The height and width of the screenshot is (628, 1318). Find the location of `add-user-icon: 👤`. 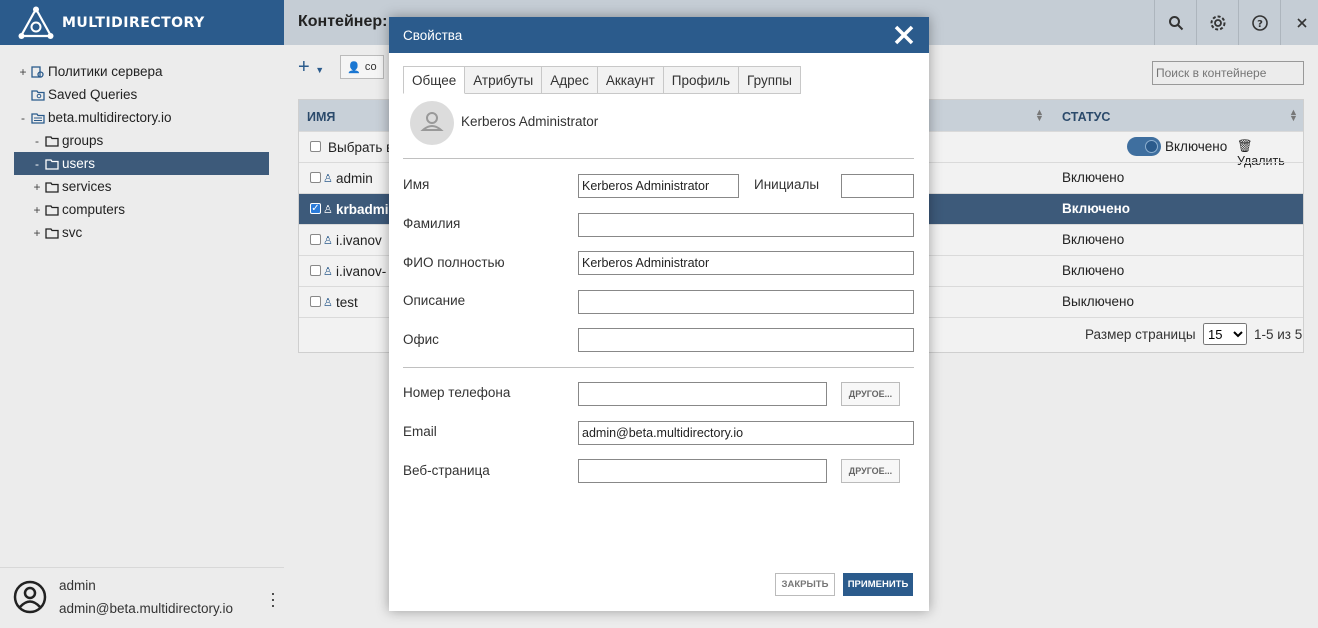

add-user-icon: 👤 is located at coordinates (354, 67).